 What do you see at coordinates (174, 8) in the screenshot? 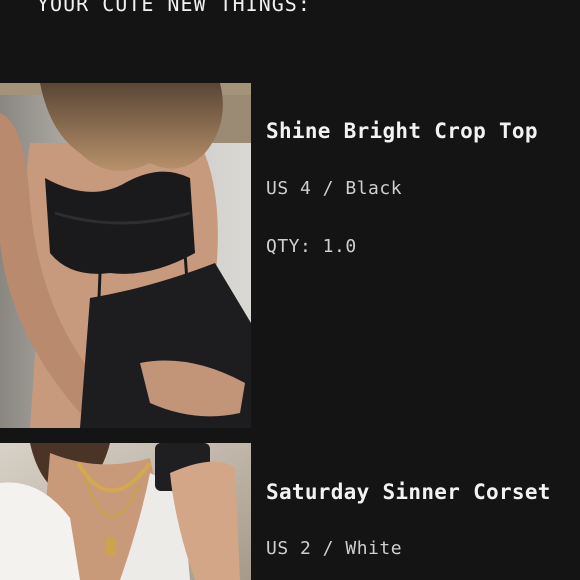
I see `cart-heading: YOUR CUTE NEW THINGS:` at bounding box center [174, 8].